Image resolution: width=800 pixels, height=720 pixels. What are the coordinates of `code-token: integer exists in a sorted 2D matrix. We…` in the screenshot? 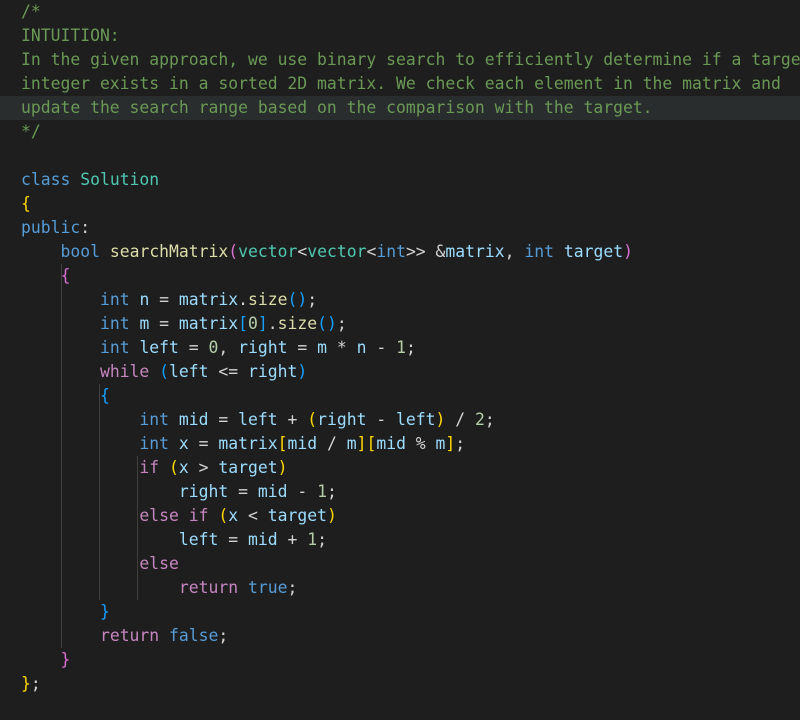 It's located at (401, 83).